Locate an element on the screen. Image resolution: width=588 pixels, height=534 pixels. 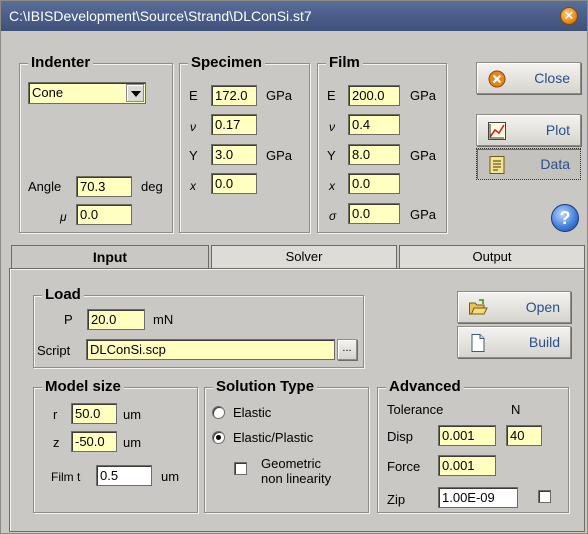
tab-input: Input is located at coordinates (110, 257).